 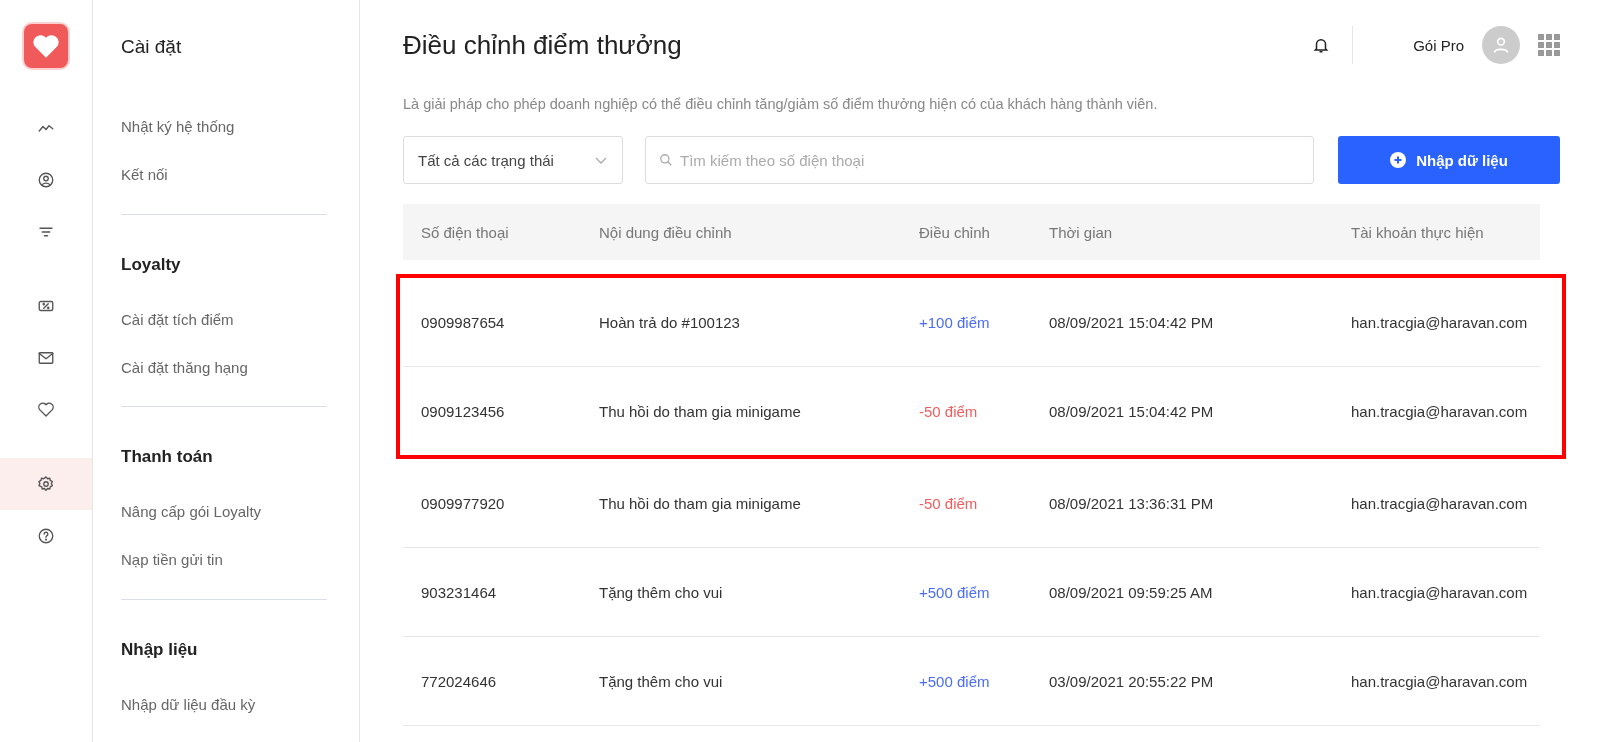 I want to click on nav-item, so click(x=46, y=484).